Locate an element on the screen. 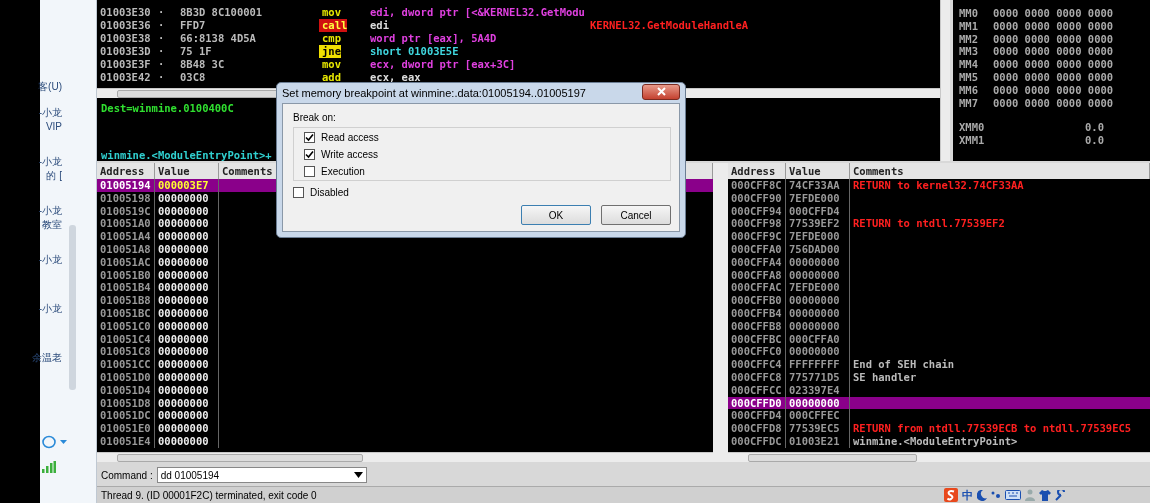 The width and height of the screenshot is (1150, 503). hex-bytes: 8B3D 8C100001 is located at coordinates (221, 12).